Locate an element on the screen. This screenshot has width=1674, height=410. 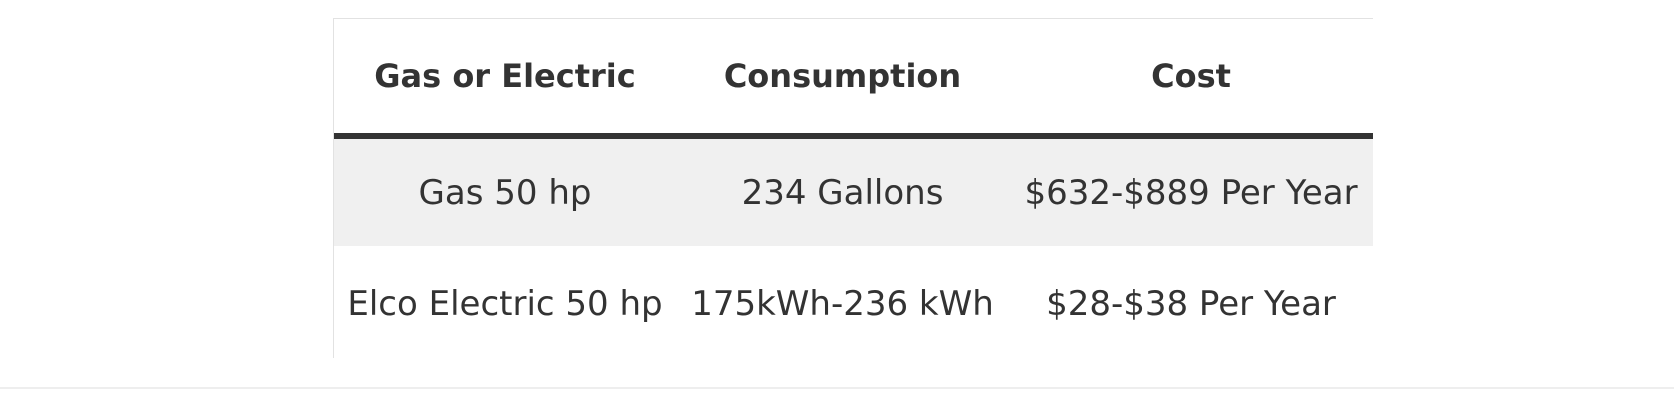
cell-cost: $28-$38 Per Year is located at coordinates (1191, 304).